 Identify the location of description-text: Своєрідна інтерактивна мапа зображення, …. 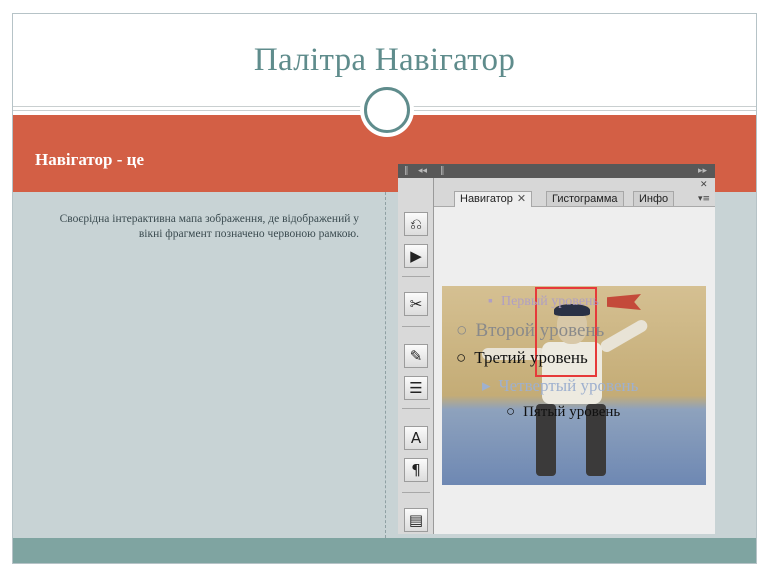
(209, 226).